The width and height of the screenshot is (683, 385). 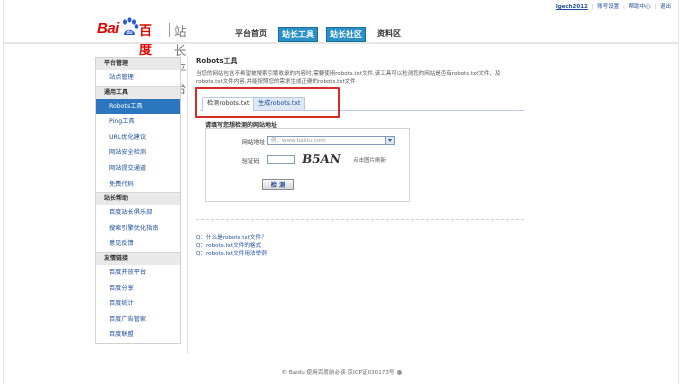 What do you see at coordinates (608, 7) in the screenshot?
I see `account-settings-link: 账号设置` at bounding box center [608, 7].